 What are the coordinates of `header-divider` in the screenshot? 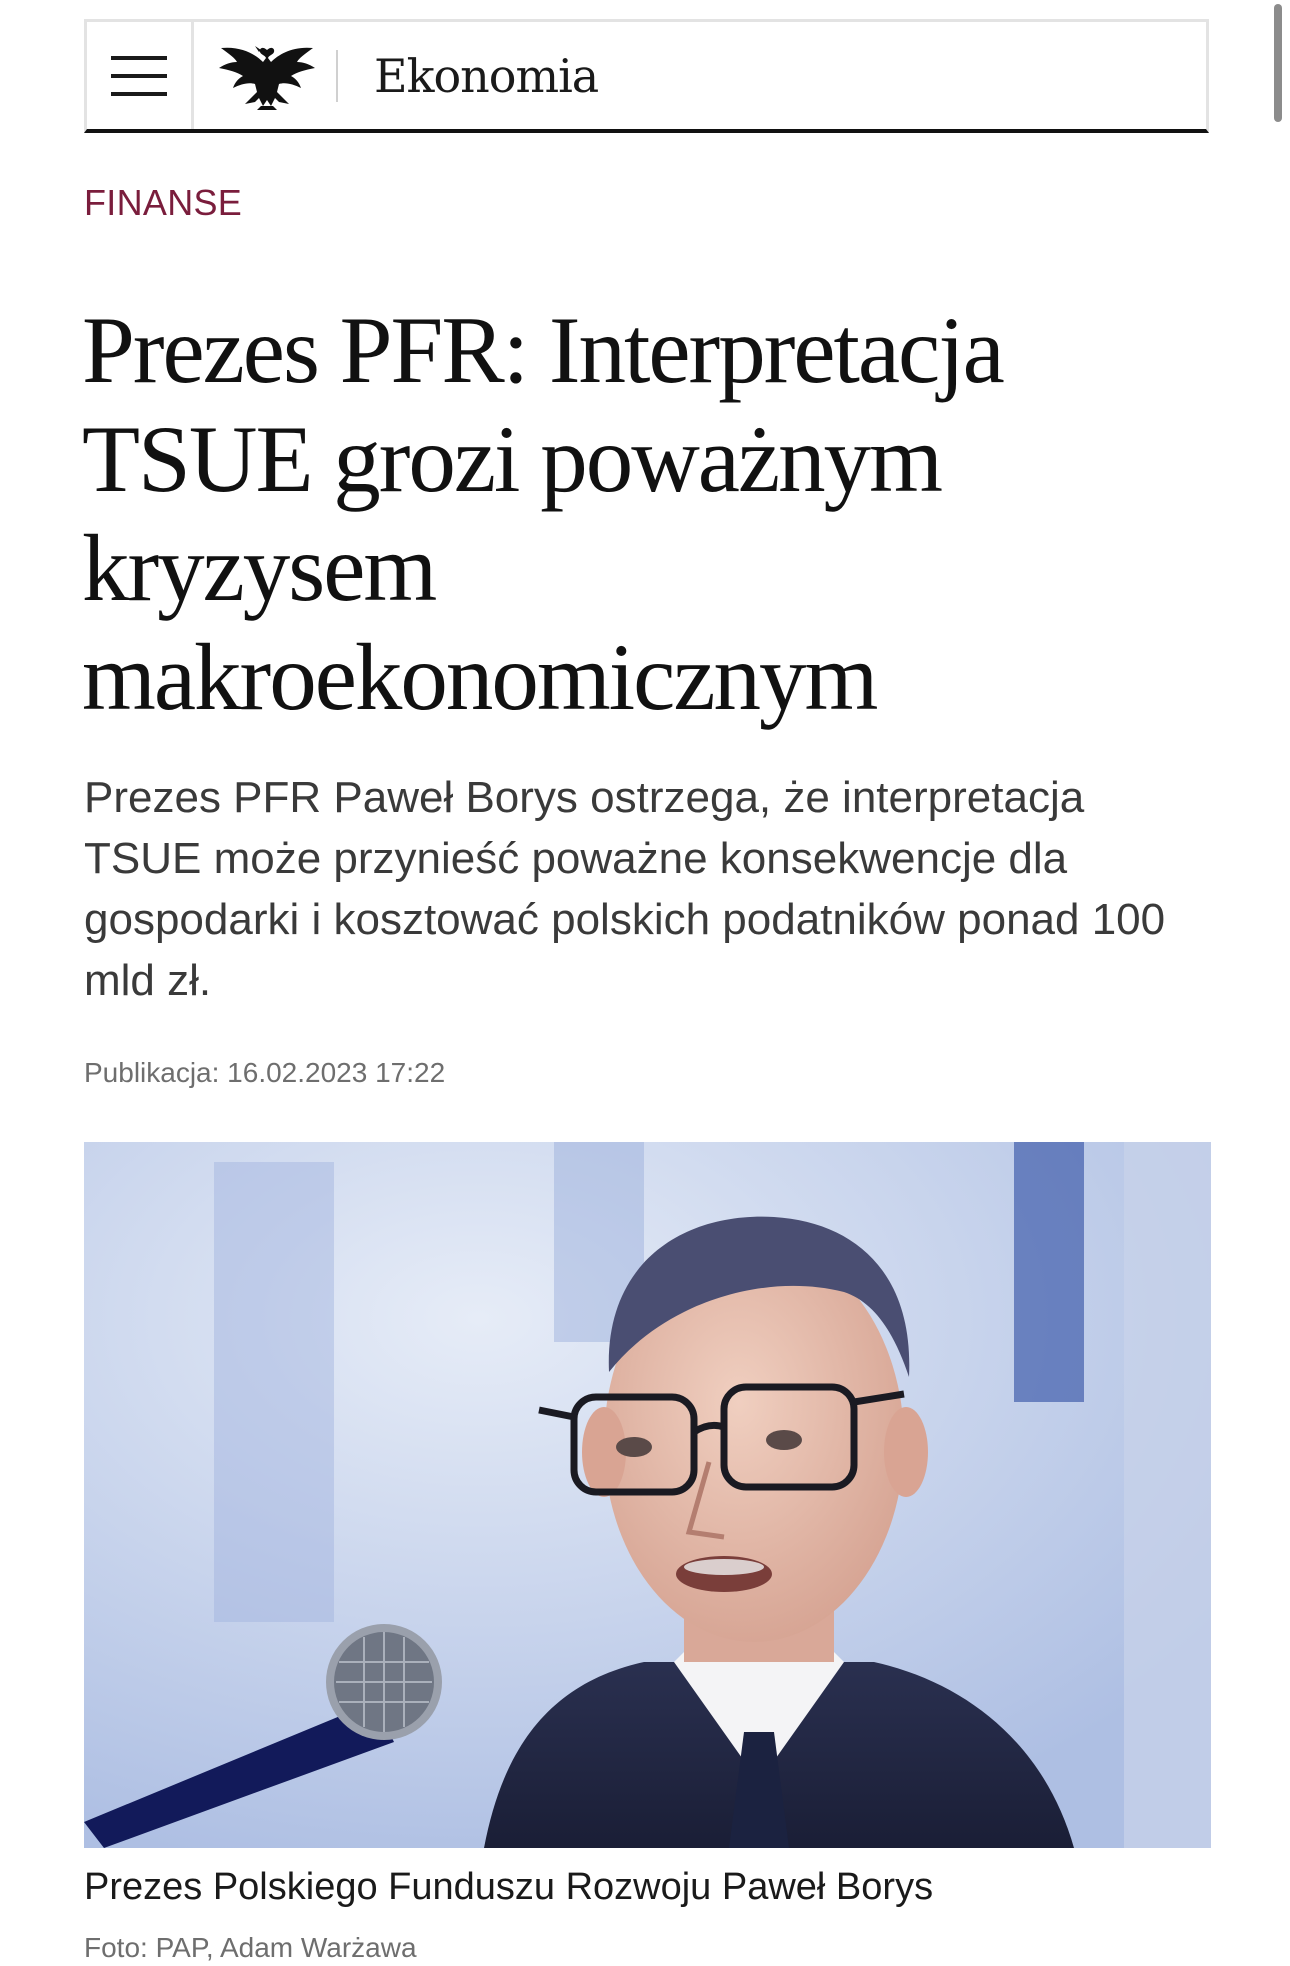 It's located at (337, 75).